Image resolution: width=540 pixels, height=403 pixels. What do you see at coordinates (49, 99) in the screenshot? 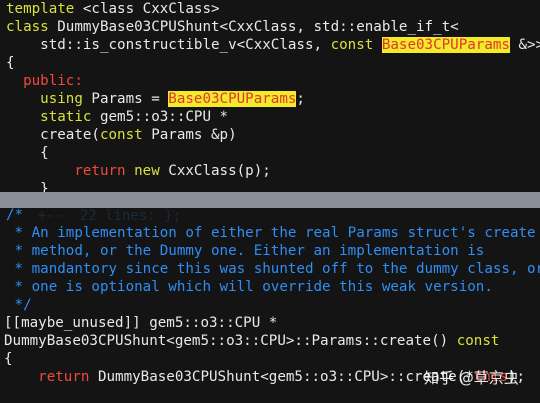
I see `code-token: using` at bounding box center [49, 99].